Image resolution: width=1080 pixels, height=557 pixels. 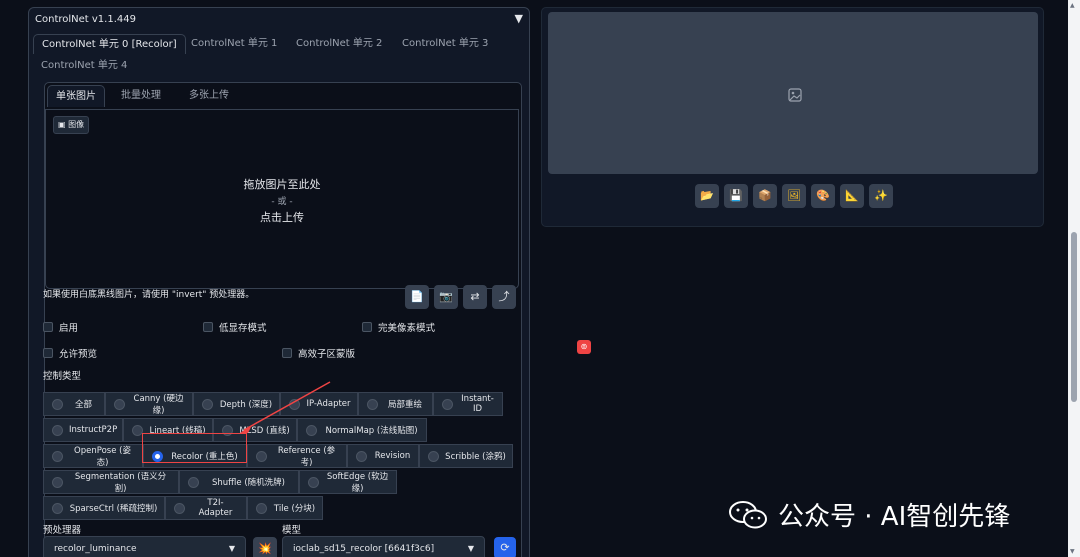 I want to click on allow-preview-label: 允许预览, so click(x=78, y=354).